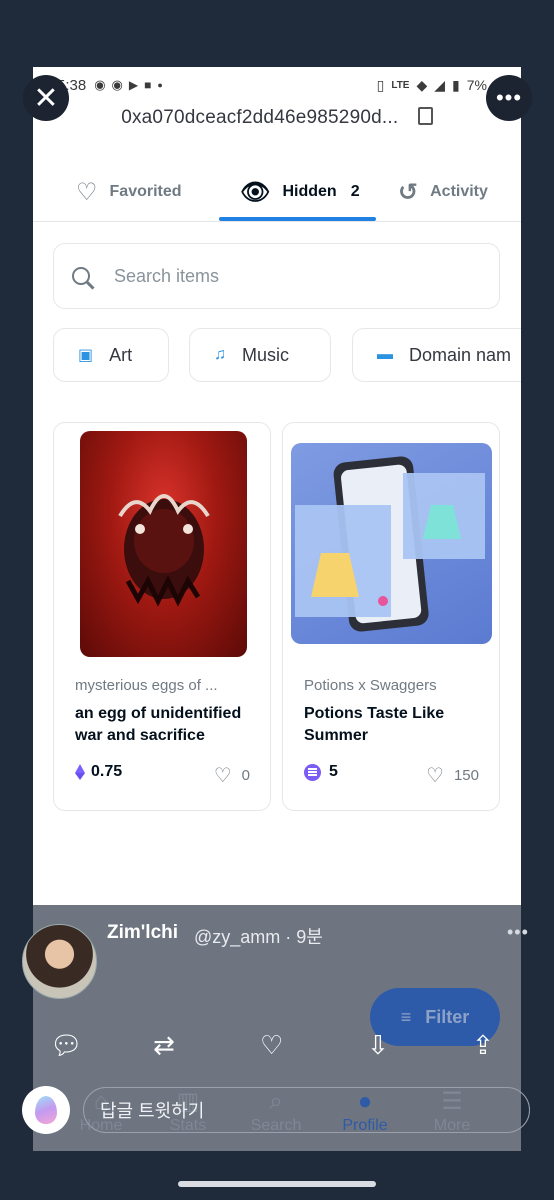  What do you see at coordinates (400, 85) in the screenshot?
I see `volte-icon: LTE` at bounding box center [400, 85].